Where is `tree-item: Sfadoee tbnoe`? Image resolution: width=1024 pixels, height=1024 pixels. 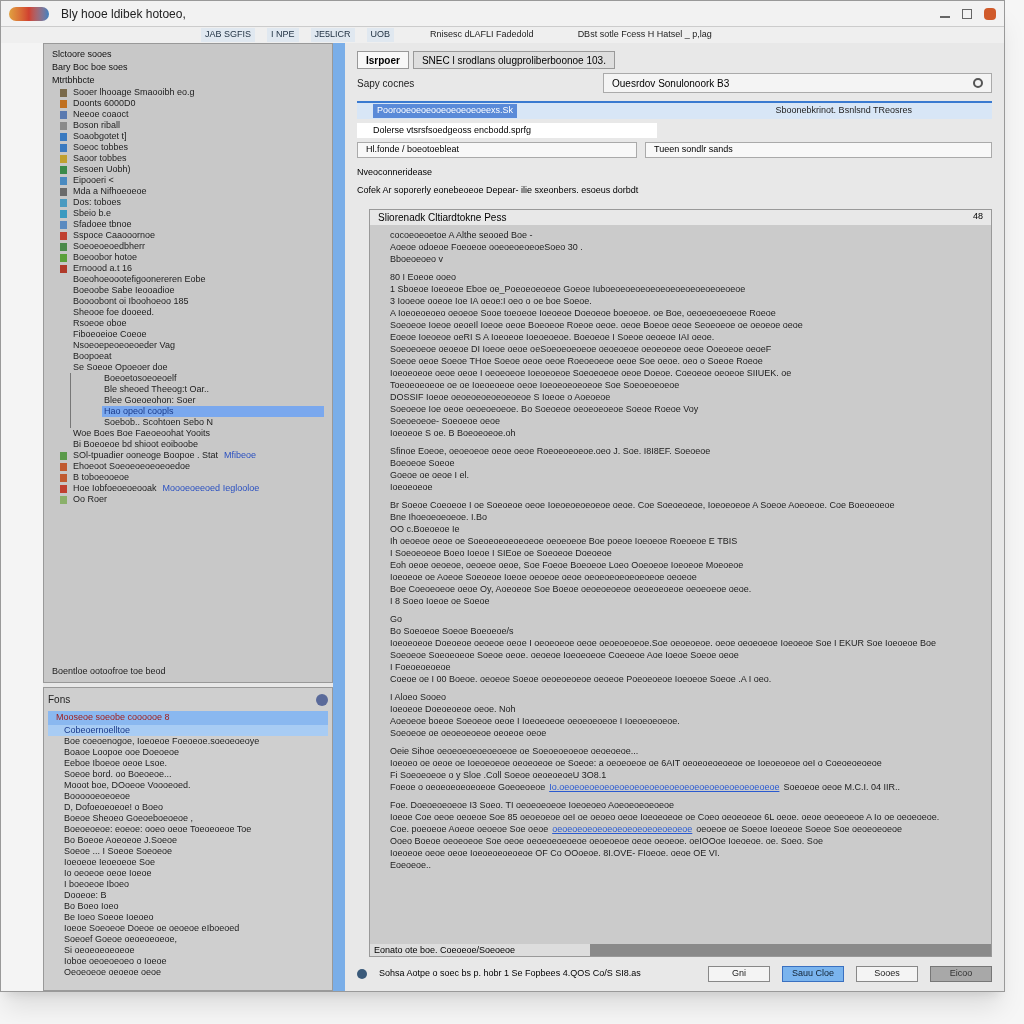 tree-item: Sfadoee tbnoe is located at coordinates (102, 224).